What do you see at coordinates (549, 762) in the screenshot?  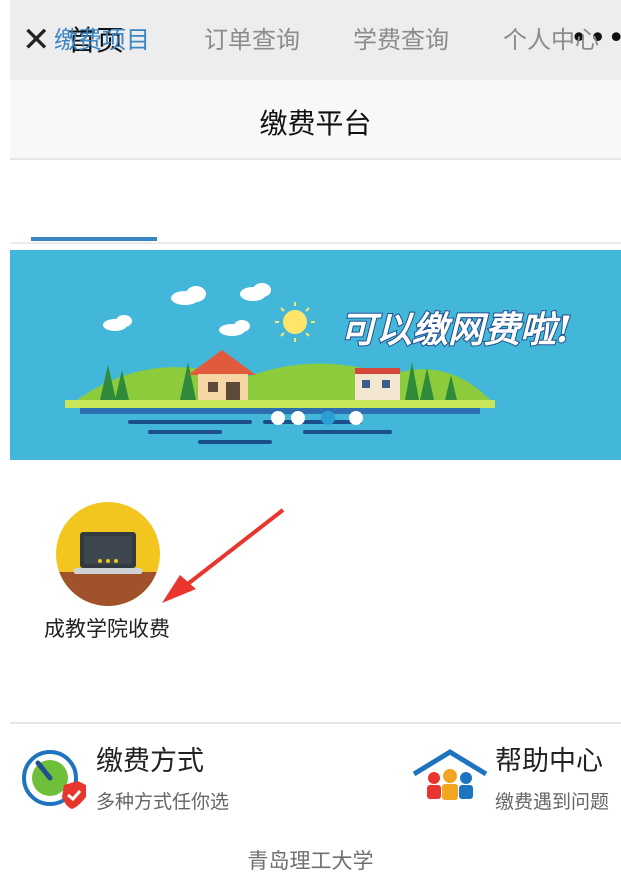 I see `help-center-title: 帮助中心` at bounding box center [549, 762].